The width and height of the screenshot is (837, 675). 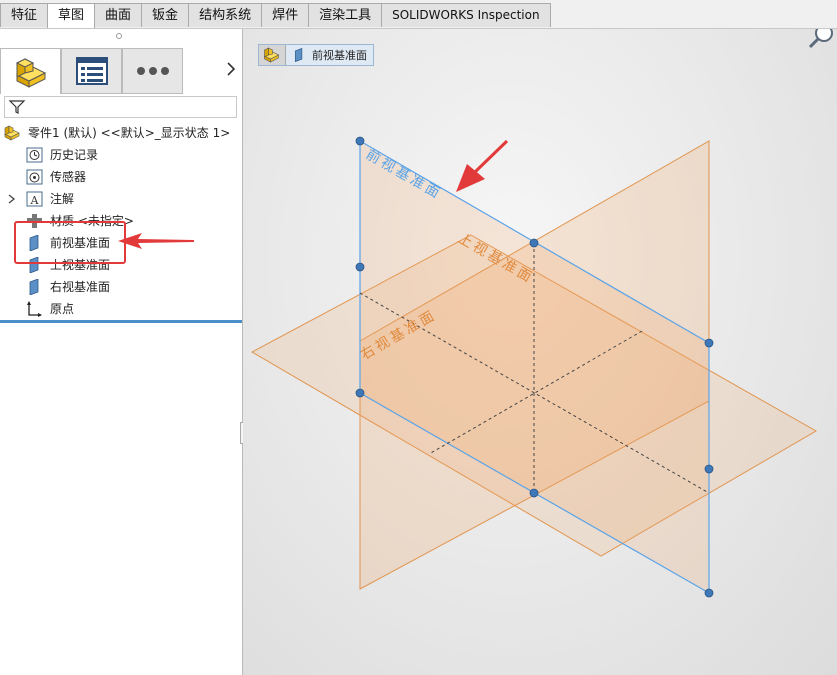 I want to click on tab-render-tools: 渲染工具, so click(x=345, y=15).